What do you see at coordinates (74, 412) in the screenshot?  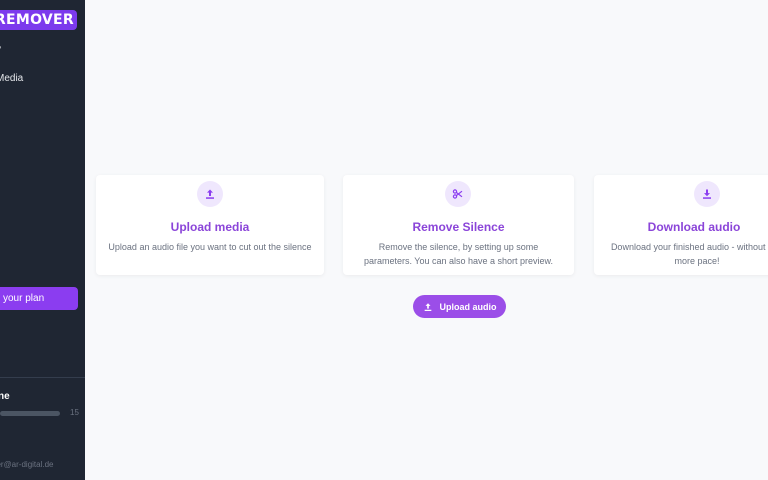 I see `usage-count: 15` at bounding box center [74, 412].